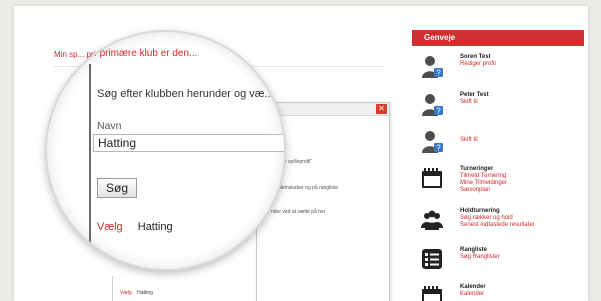 The image size is (601, 301). Describe the element at coordinates (498, 38) in the screenshot. I see `panel-header: Genveje` at that location.